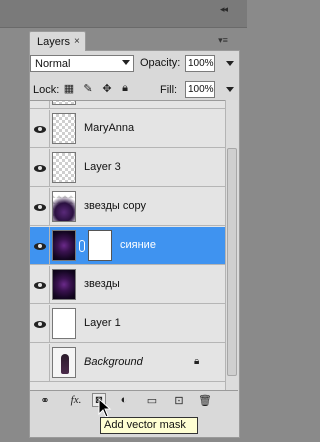 The height and width of the screenshot is (442, 320). I want to click on new-group-icon: ▭, so click(152, 400).